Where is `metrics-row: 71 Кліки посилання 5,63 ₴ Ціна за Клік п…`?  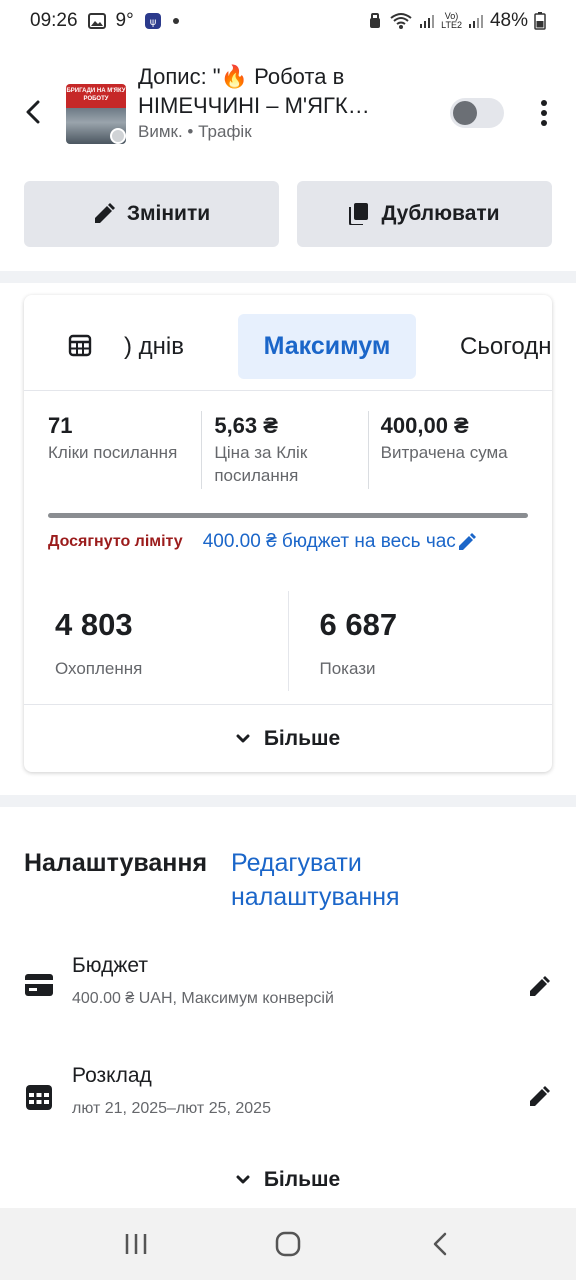 metrics-row: 71 Кліки посилання 5,63 ₴ Ціна за Клік п… is located at coordinates (291, 450).